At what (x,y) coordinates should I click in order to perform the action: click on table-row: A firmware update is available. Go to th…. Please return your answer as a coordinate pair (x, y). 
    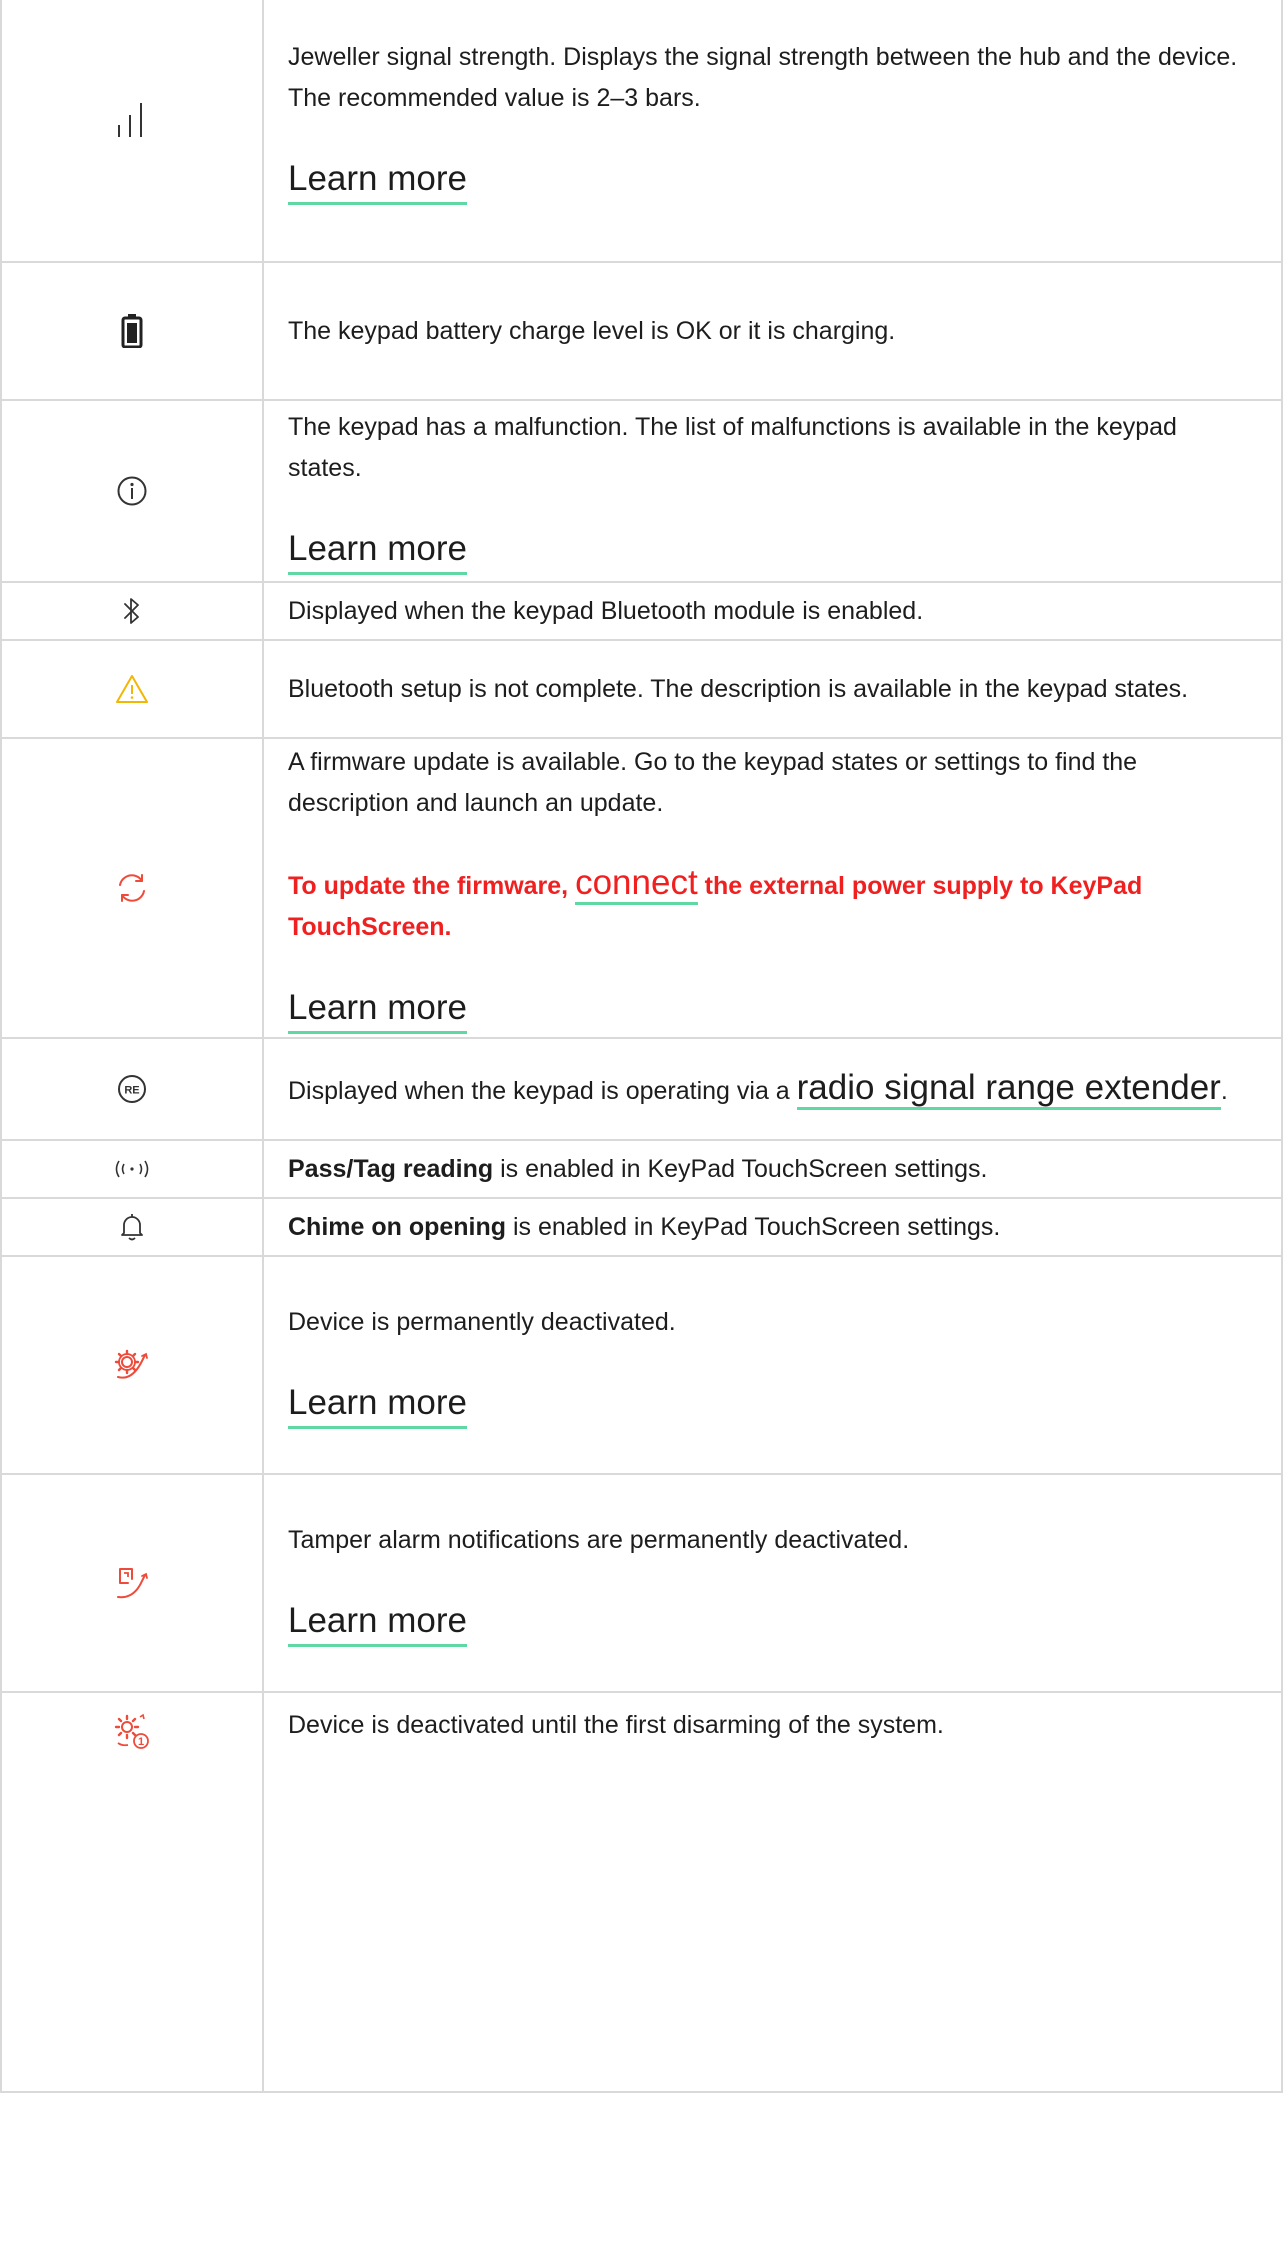
    Looking at the image, I should click on (641, 888).